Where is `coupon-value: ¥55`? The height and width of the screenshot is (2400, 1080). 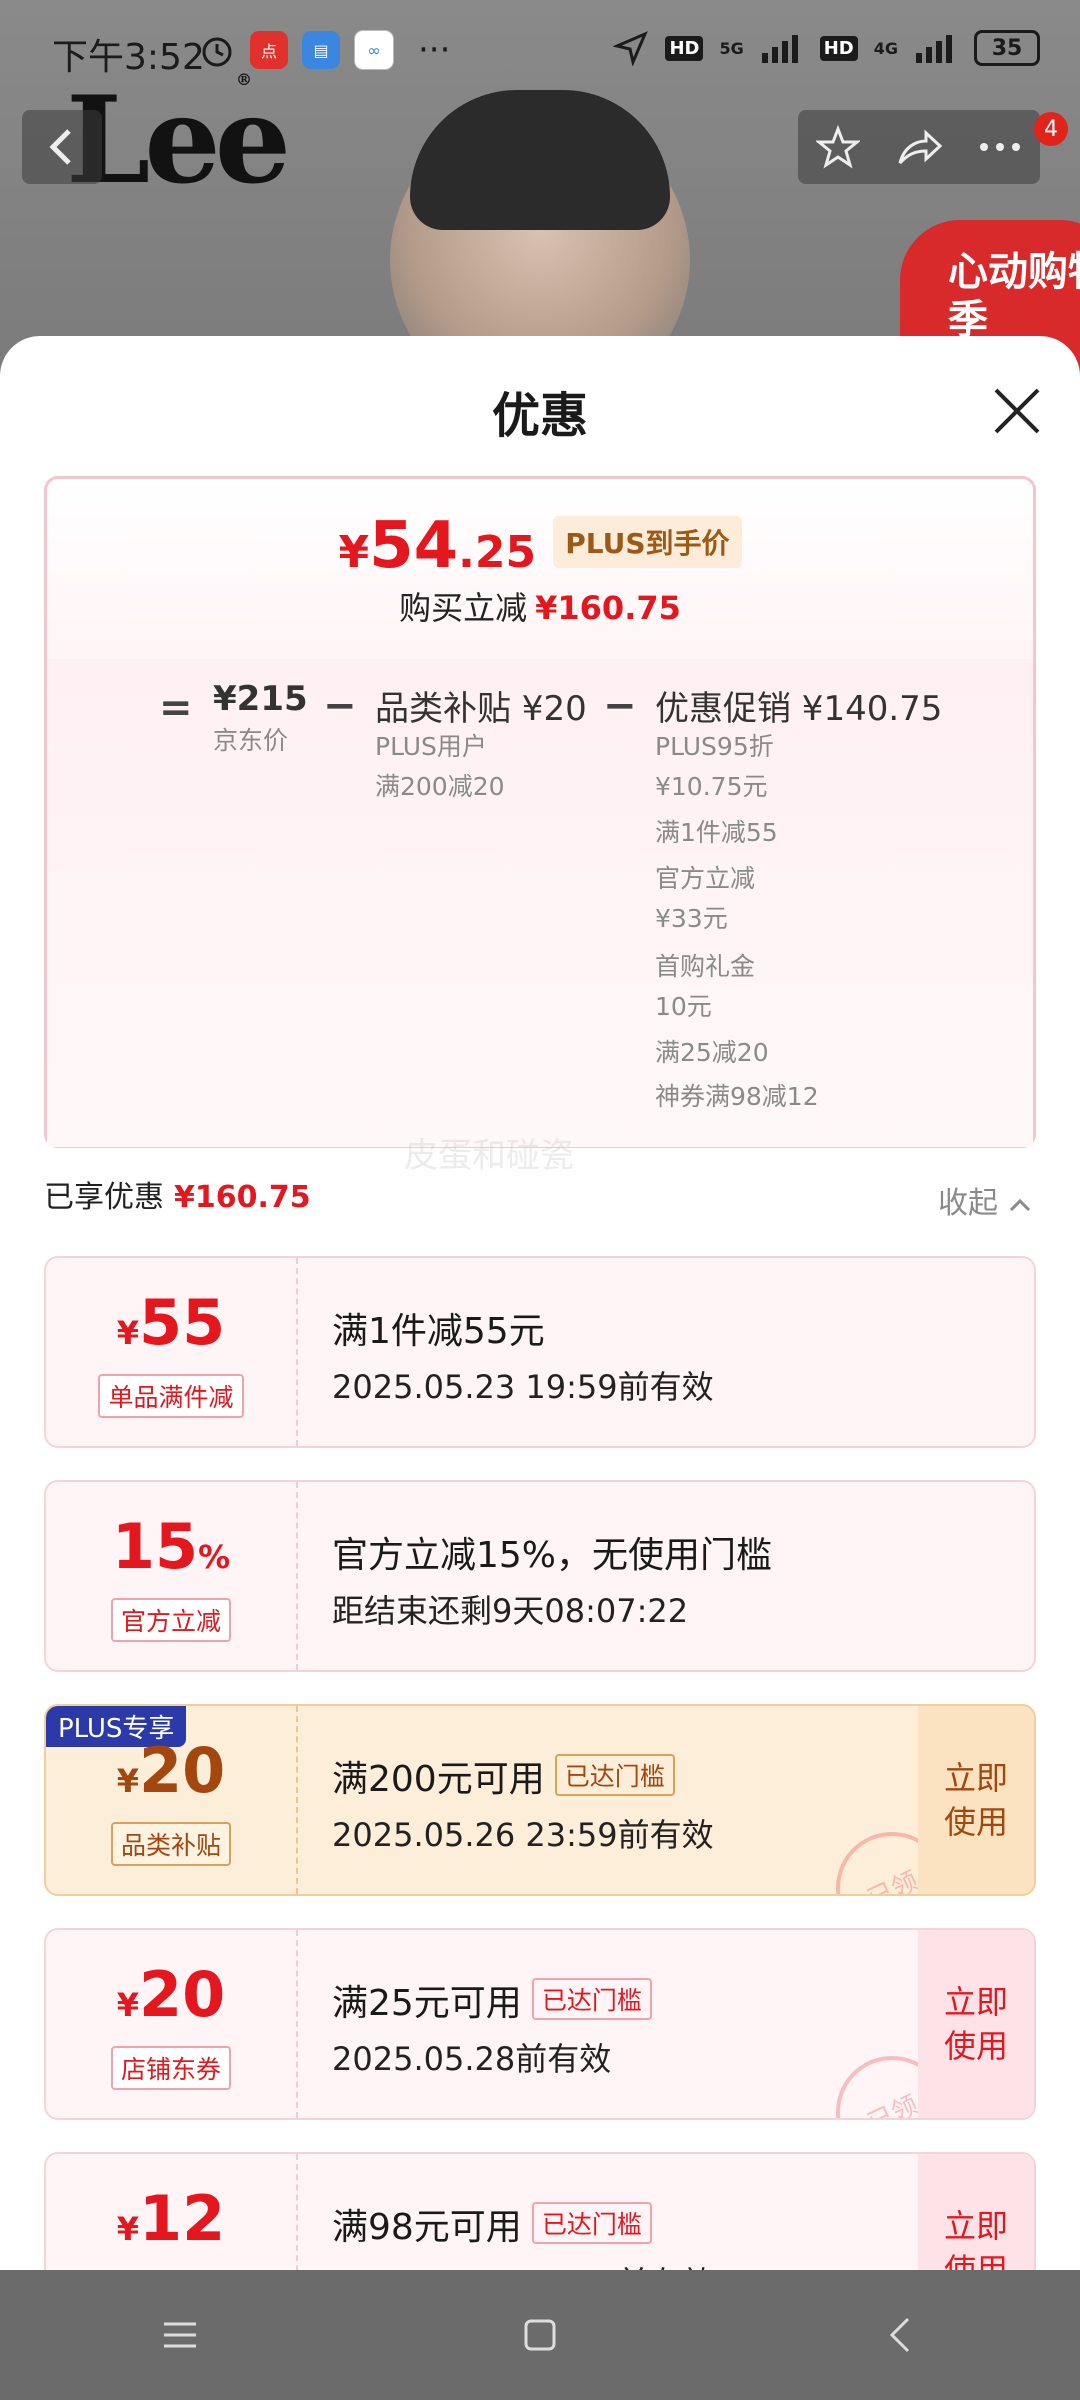
coupon-value: ¥55 is located at coordinates (171, 1322).